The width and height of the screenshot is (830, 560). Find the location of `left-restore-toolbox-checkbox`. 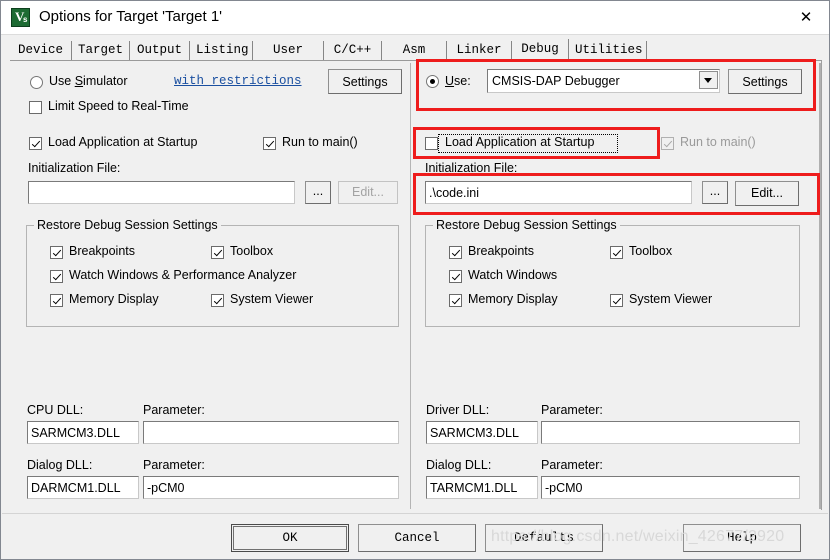

left-restore-toolbox-checkbox is located at coordinates (217, 252).